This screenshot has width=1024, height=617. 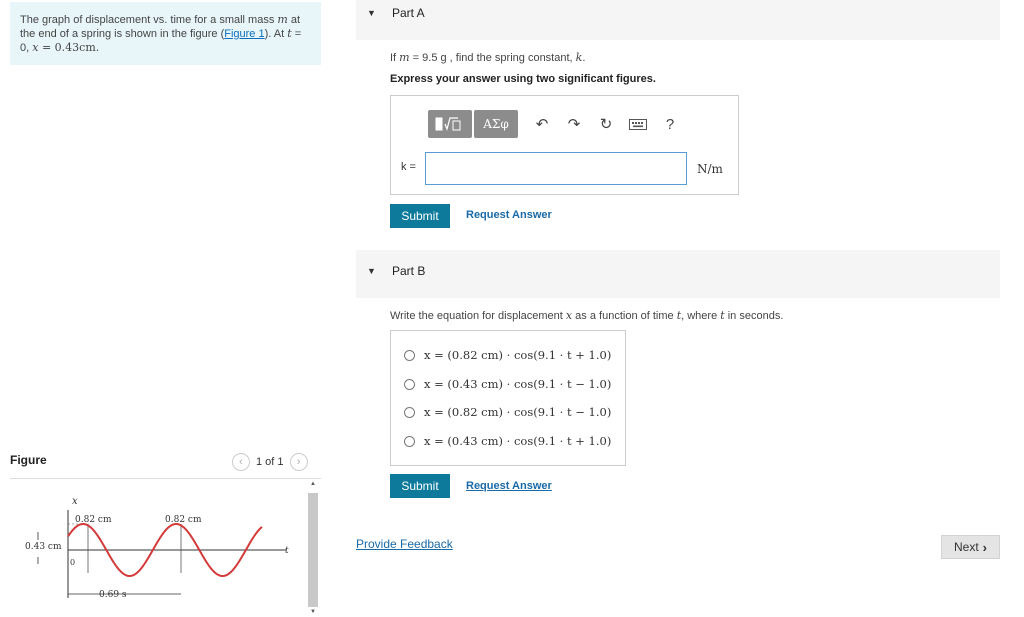 What do you see at coordinates (420, 216) in the screenshot?
I see `part-a-submit-button: Submit` at bounding box center [420, 216].